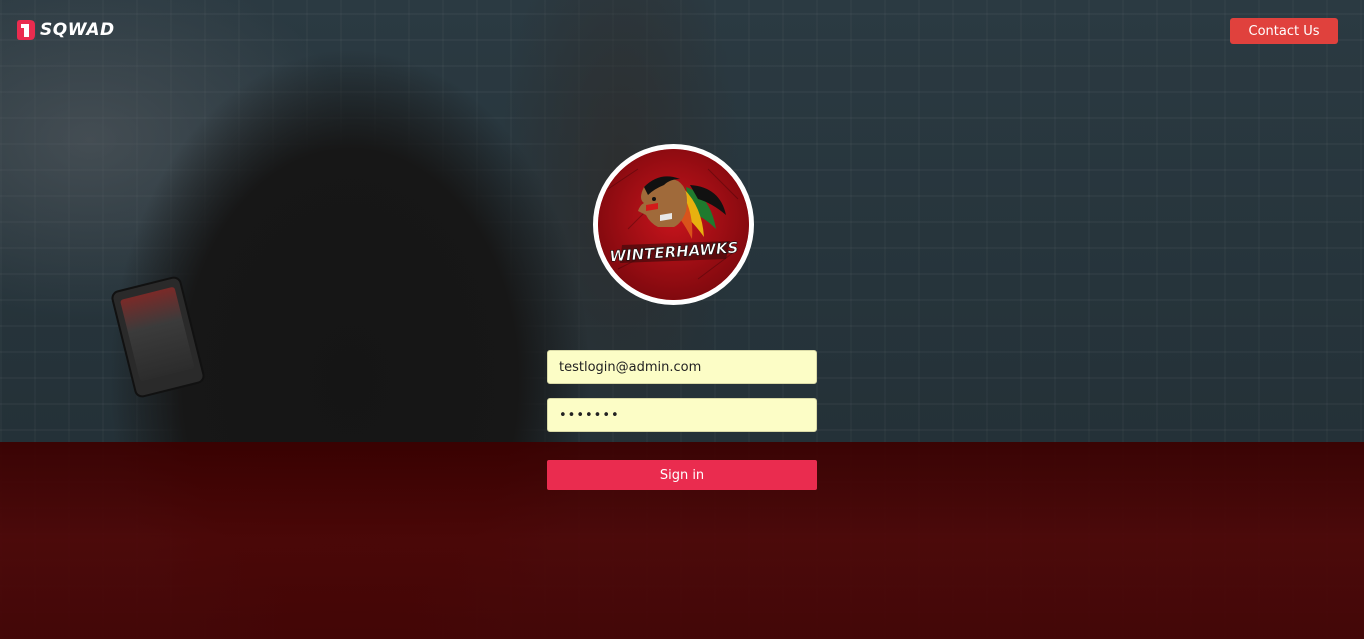 Image resolution: width=1364 pixels, height=639 pixels. I want to click on email-field, so click(682, 367).